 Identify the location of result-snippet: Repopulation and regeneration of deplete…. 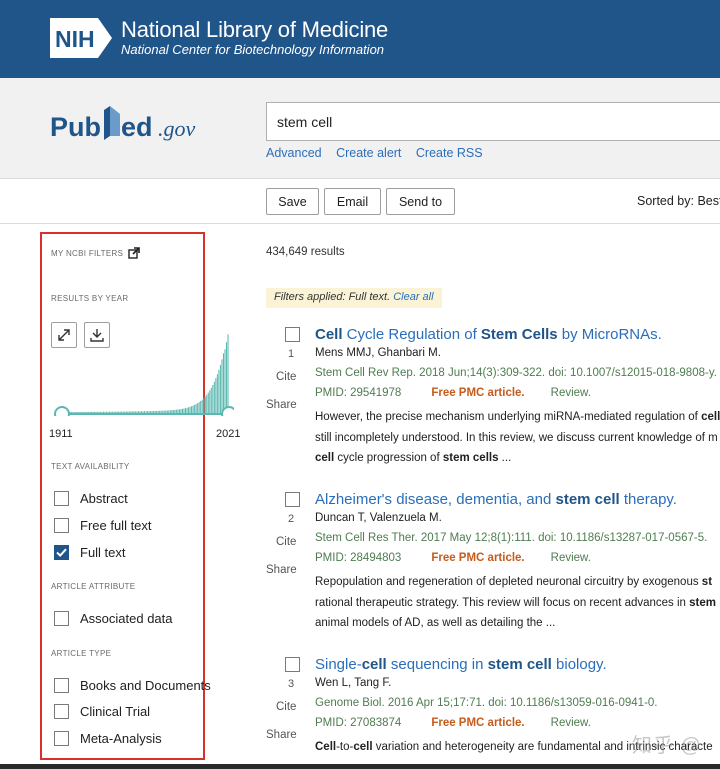
(517, 603).